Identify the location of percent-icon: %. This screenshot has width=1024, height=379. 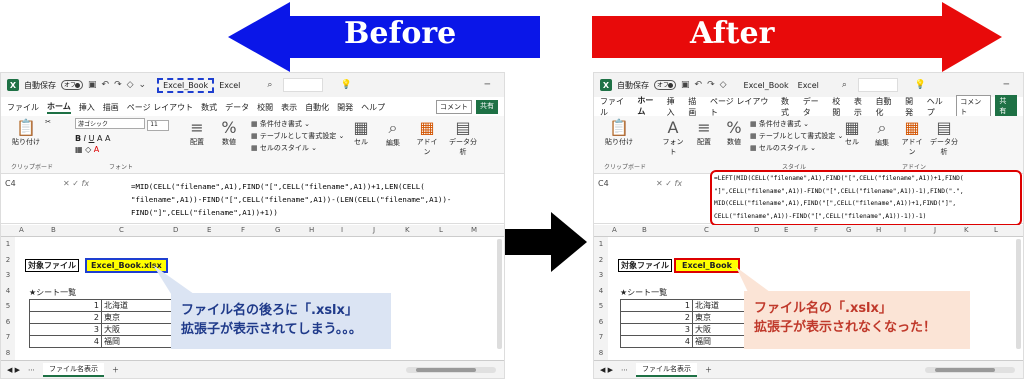
(734, 127).